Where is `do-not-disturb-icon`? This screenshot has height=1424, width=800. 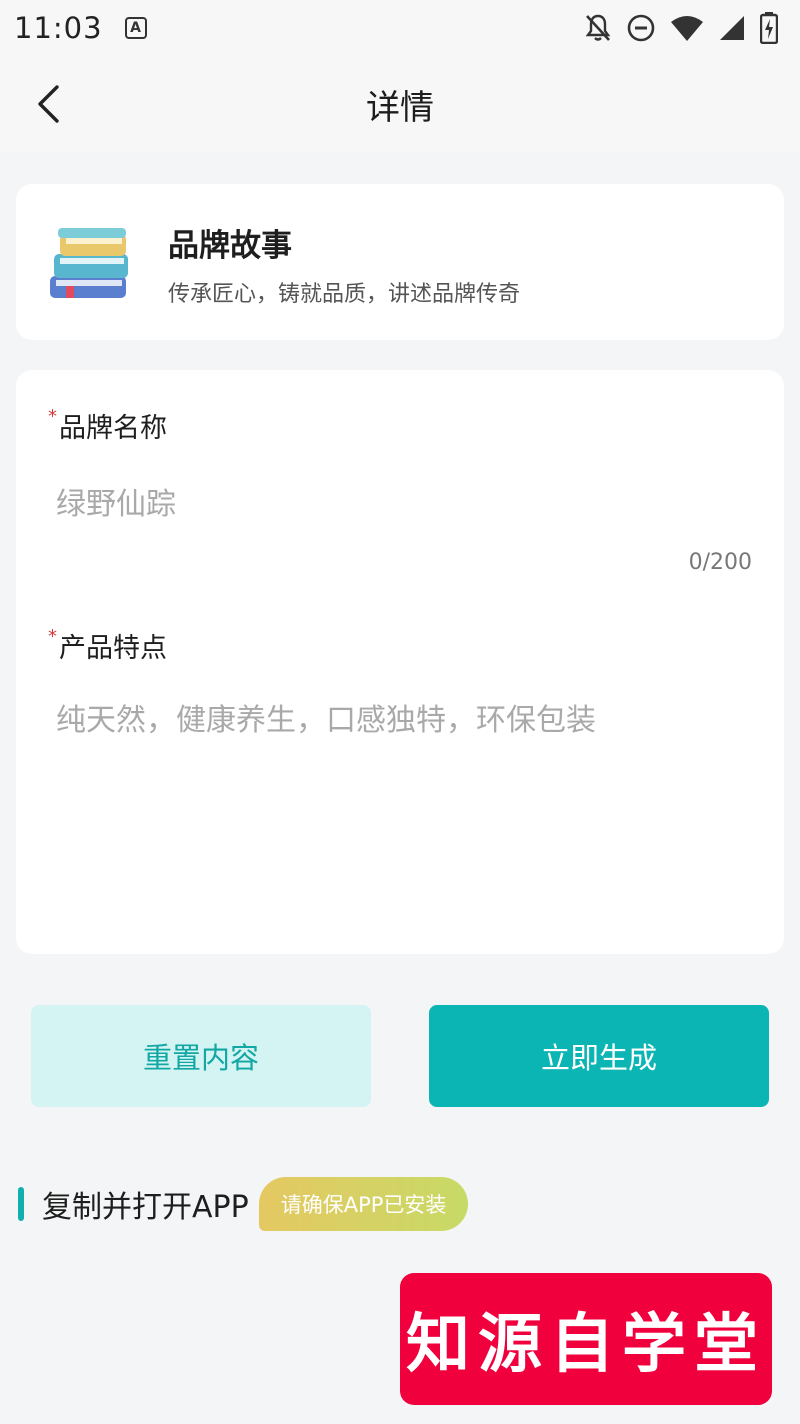
do-not-disturb-icon is located at coordinates (641, 28).